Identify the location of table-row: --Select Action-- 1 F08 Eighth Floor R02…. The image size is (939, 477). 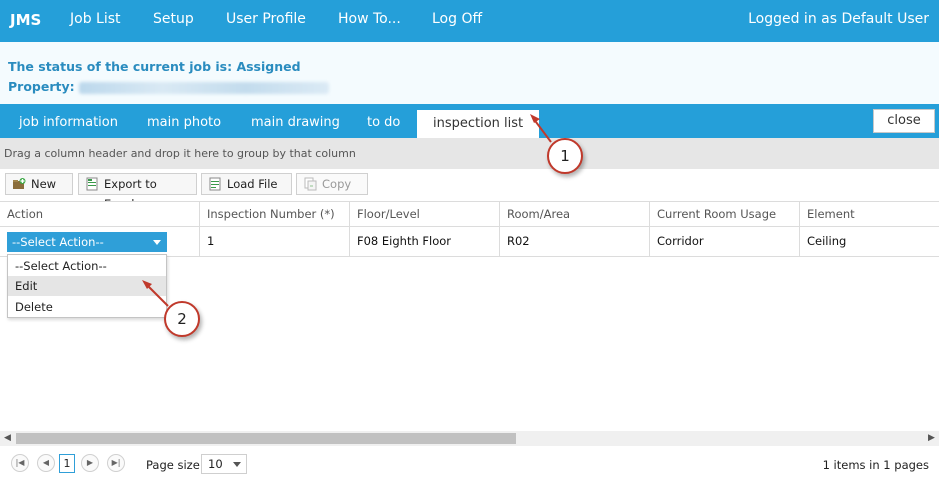
(469, 242).